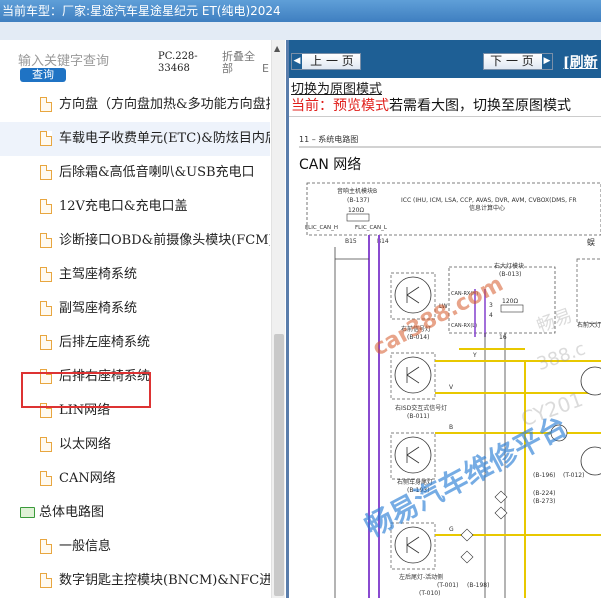 The image size is (601, 598). Describe the element at coordinates (277, 48) in the screenshot. I see `scroll-up-arrow-icon: ▲` at that location.